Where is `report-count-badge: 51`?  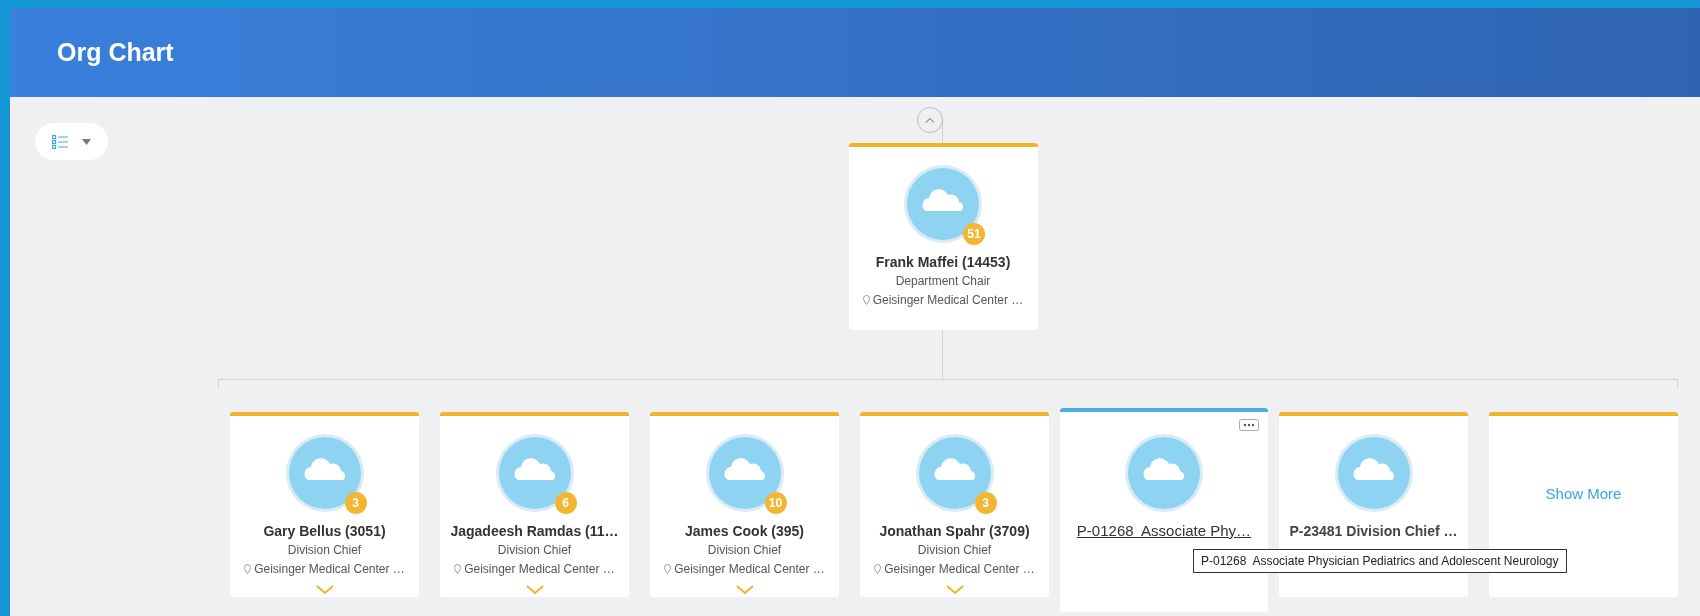
report-count-badge: 51 is located at coordinates (974, 234).